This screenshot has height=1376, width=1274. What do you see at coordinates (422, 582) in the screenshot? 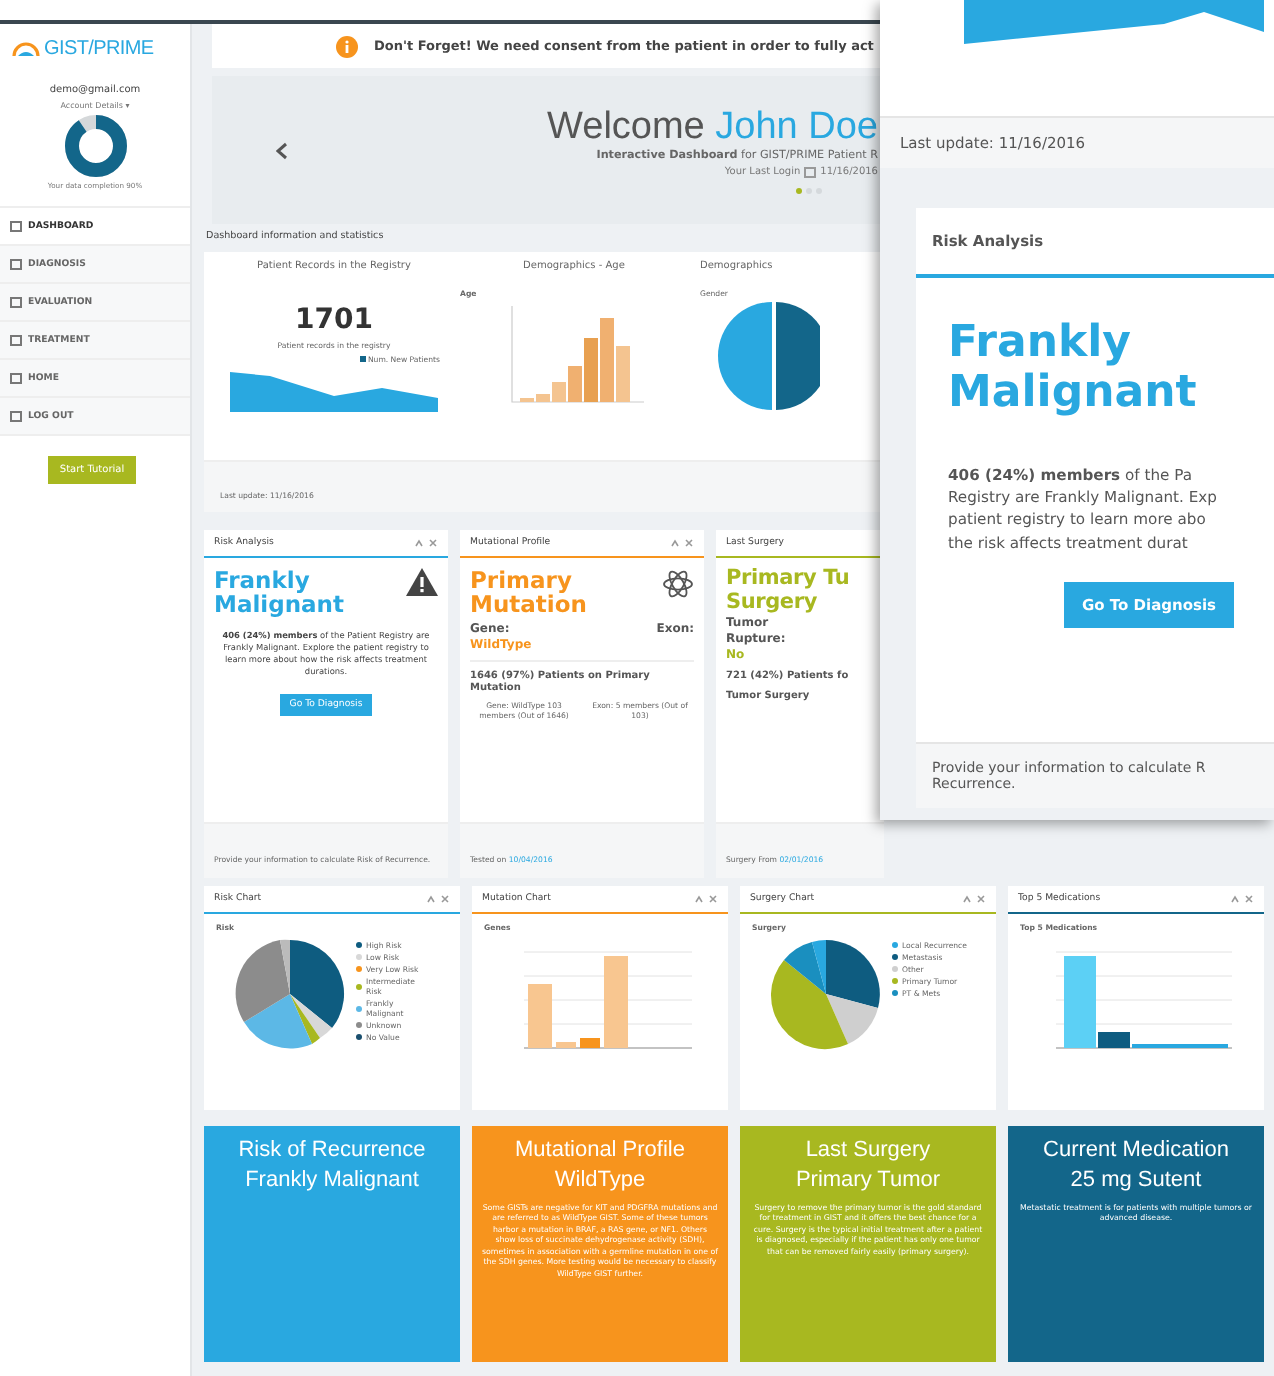
I see `warning-icon` at bounding box center [422, 582].